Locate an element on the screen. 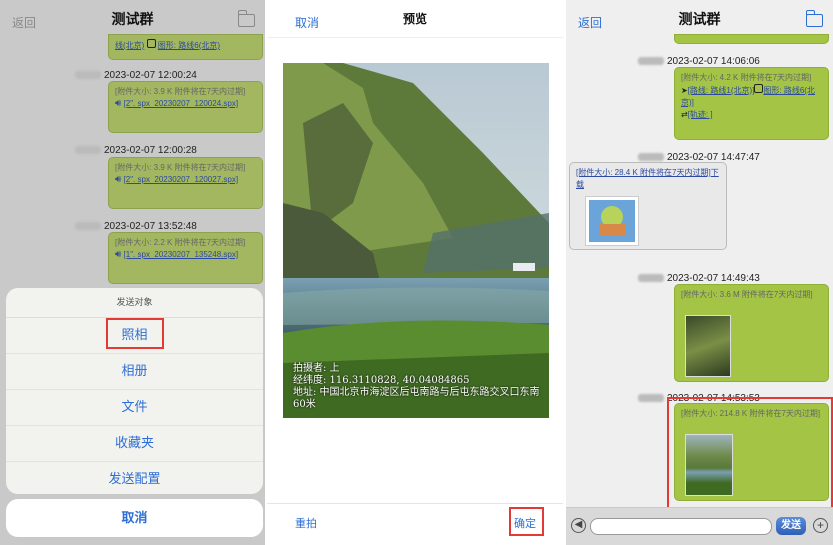  image-thumbnail is located at coordinates (612, 221).